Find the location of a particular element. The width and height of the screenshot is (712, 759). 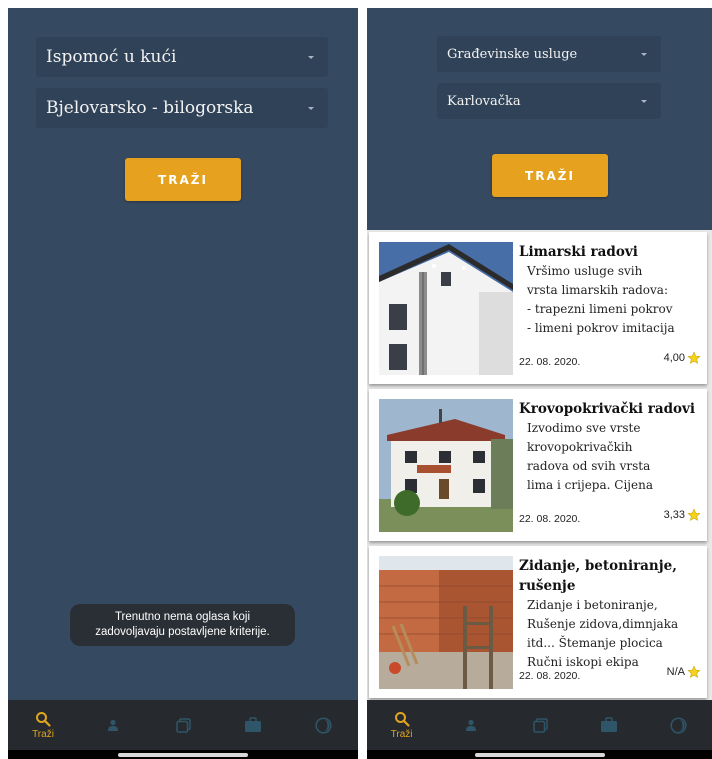

rating-value: 3,33 is located at coordinates (674, 515).